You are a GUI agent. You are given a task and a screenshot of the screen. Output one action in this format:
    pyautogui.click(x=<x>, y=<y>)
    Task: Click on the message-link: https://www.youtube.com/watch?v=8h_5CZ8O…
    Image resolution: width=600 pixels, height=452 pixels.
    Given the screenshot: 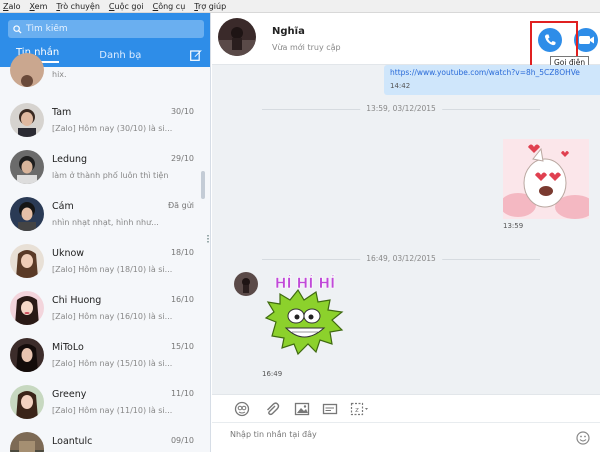 What is the action you would take?
    pyautogui.click(x=485, y=72)
    